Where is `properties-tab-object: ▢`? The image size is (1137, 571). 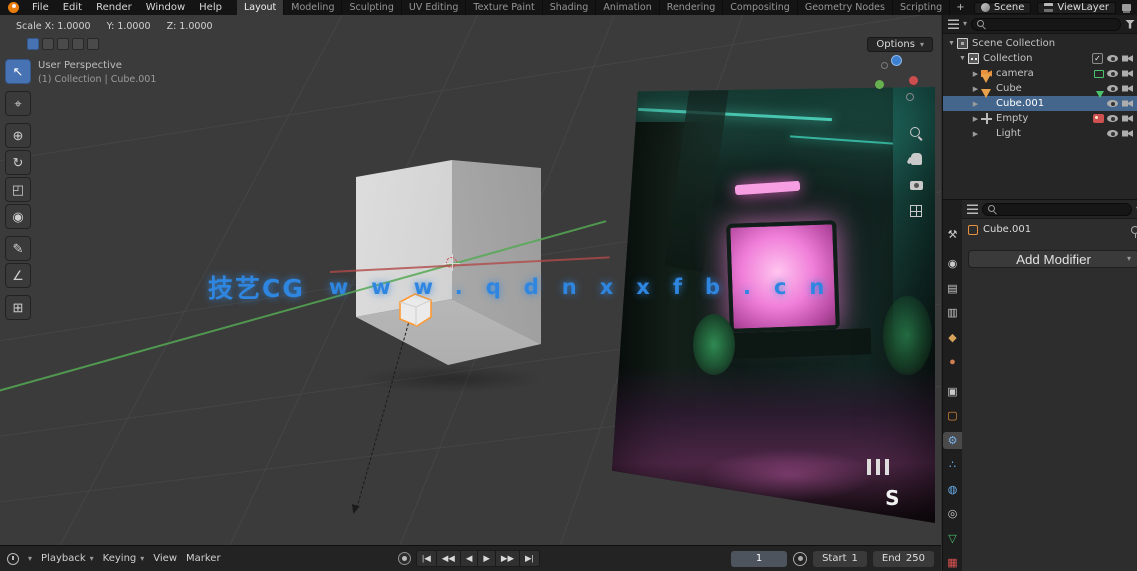
properties-tab-object: ▢ is located at coordinates (952, 416).